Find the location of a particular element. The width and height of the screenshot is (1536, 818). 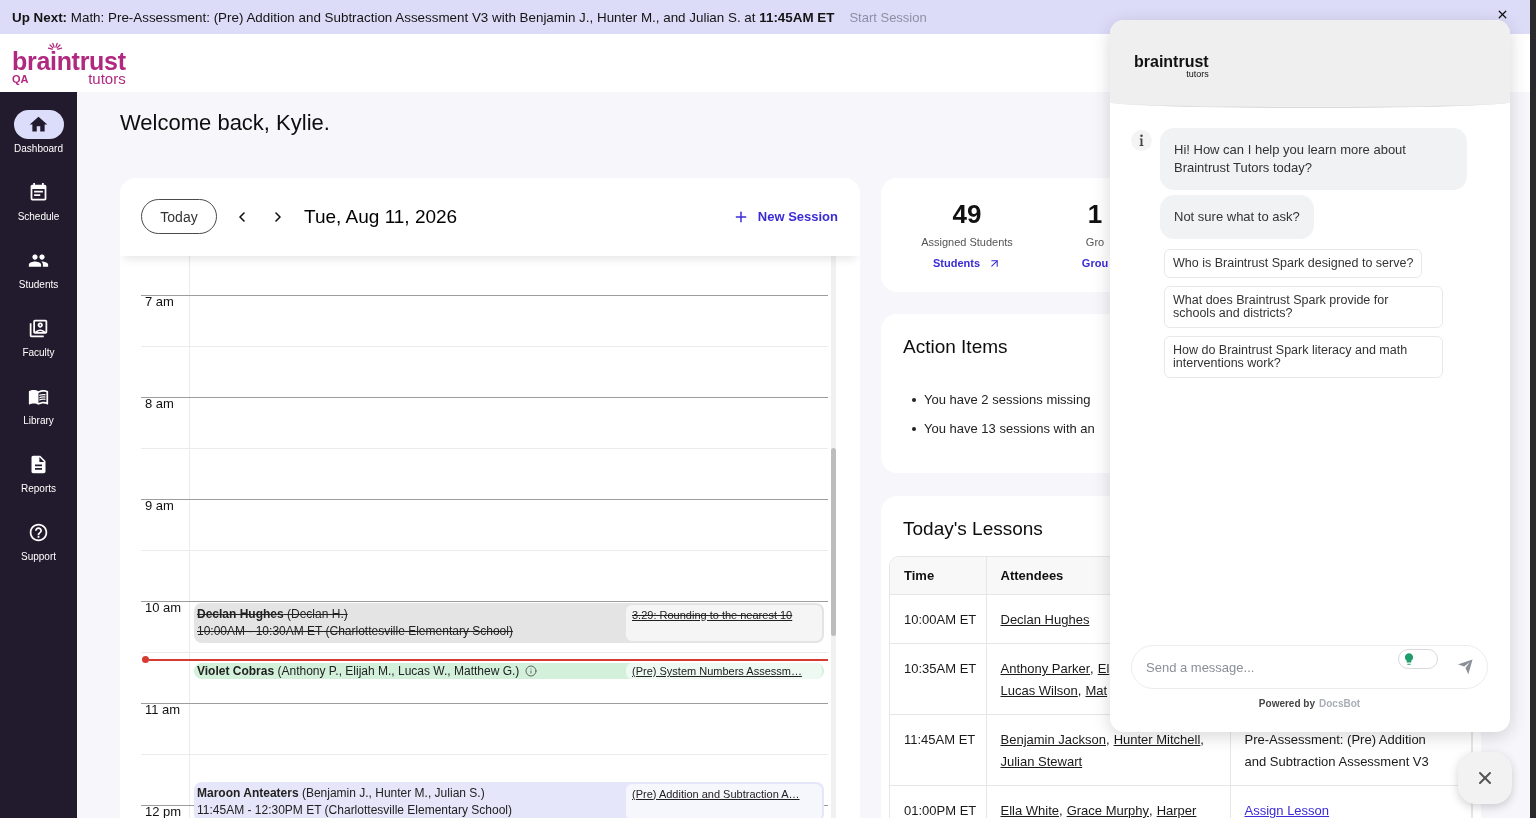

time-cell: 01:00PM ET is located at coordinates (938, 801).